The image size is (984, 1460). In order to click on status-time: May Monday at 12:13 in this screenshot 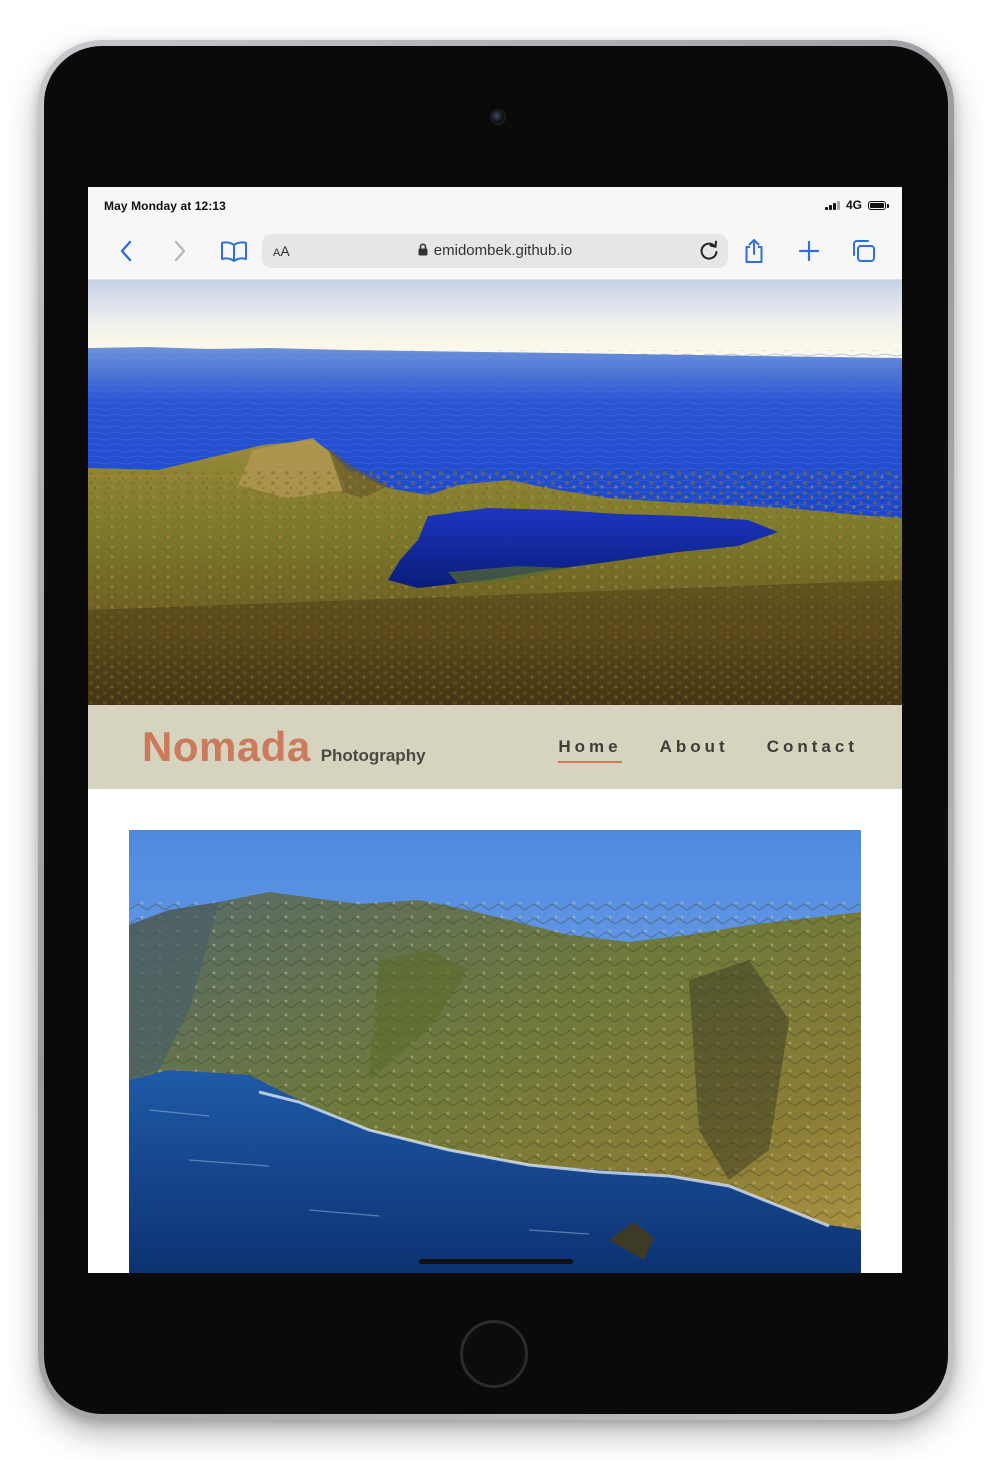, I will do `click(165, 206)`.